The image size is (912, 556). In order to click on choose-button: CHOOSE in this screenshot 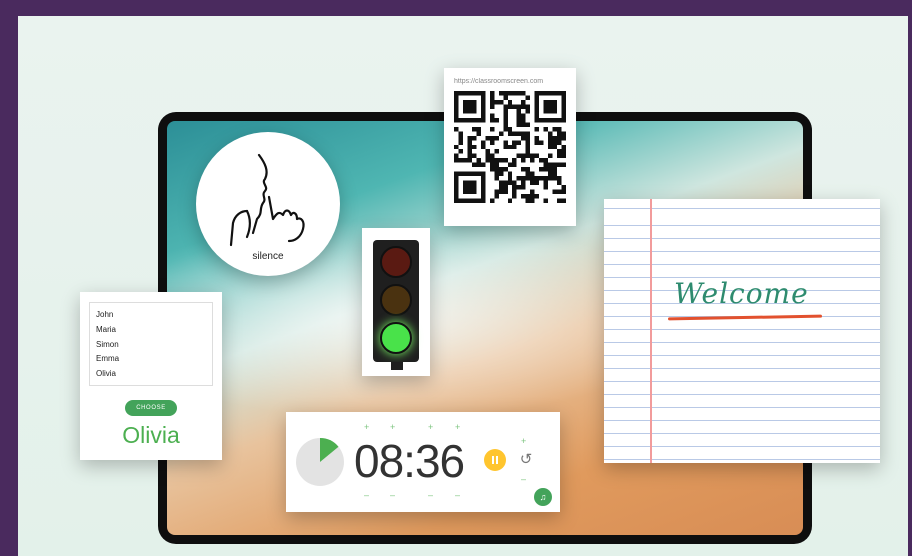, I will do `click(151, 408)`.